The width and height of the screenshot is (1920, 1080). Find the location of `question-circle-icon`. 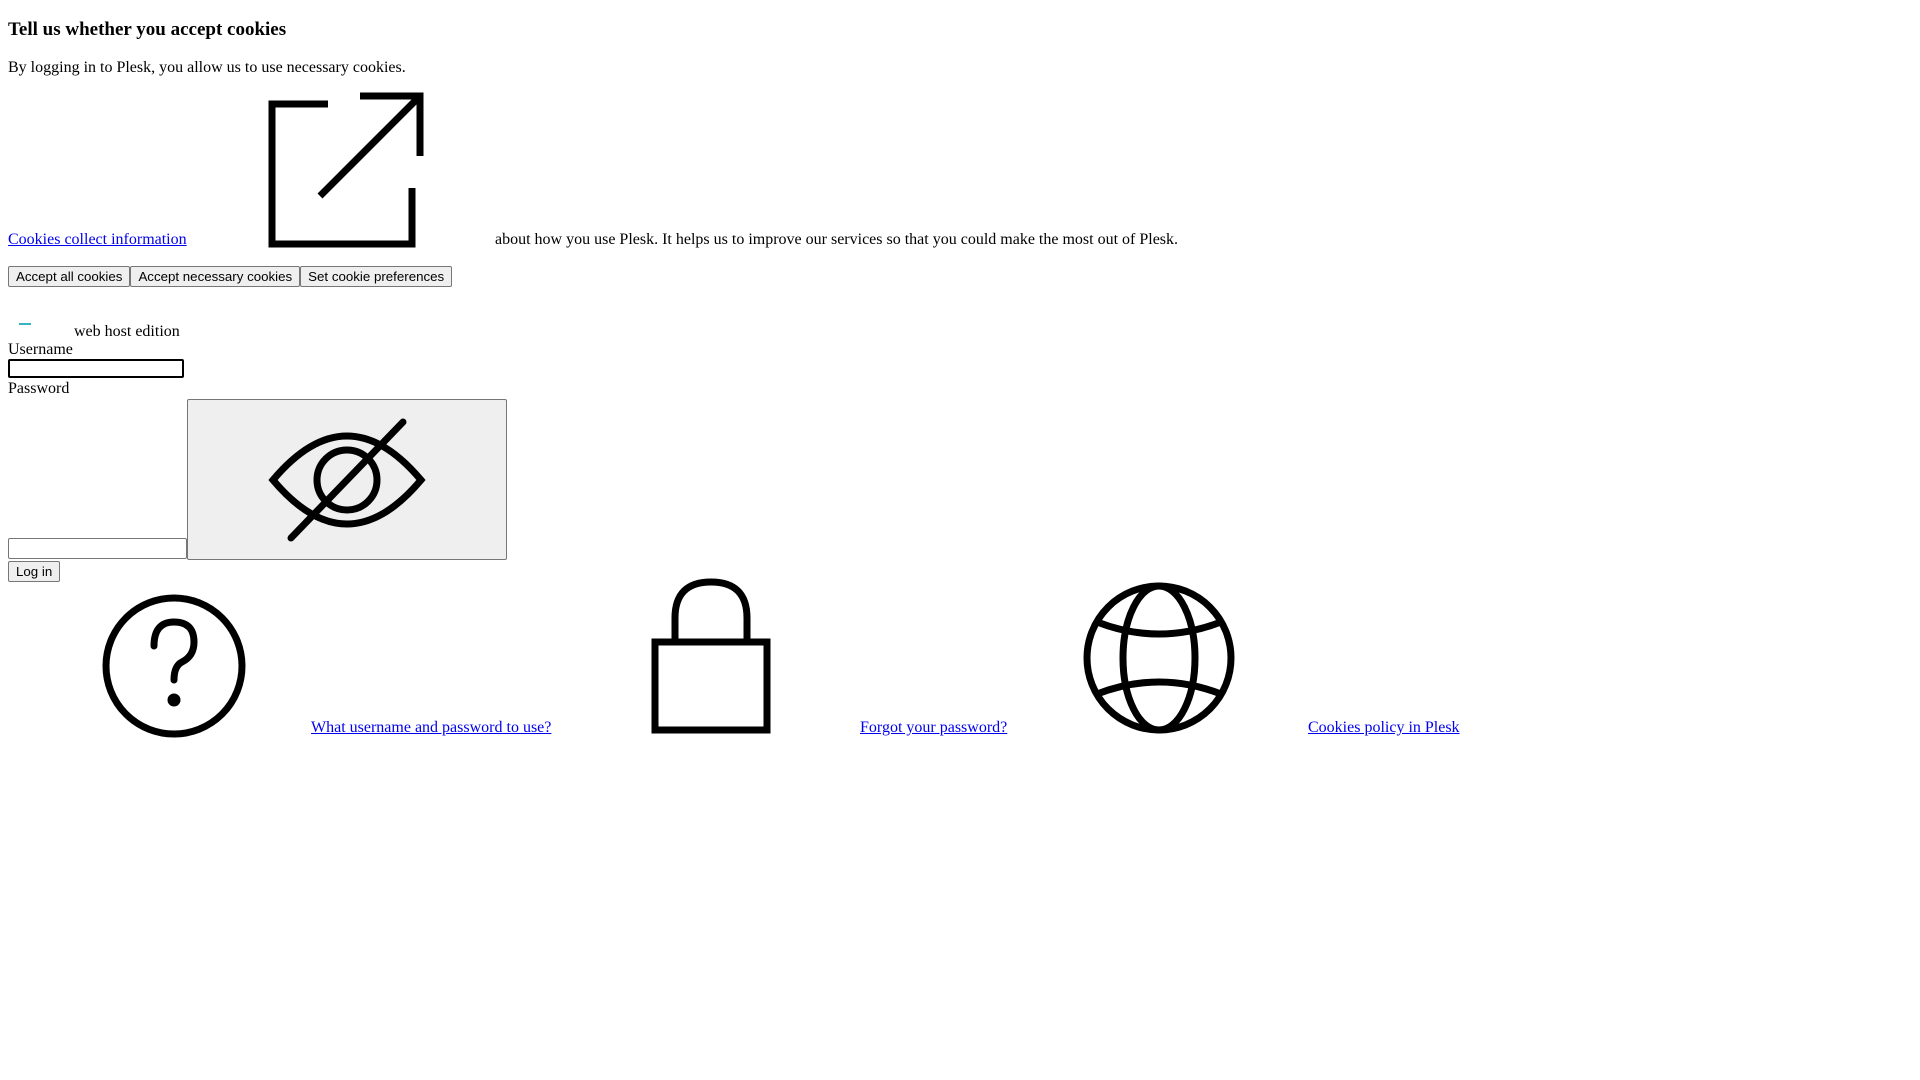

question-circle-icon is located at coordinates (174, 666).